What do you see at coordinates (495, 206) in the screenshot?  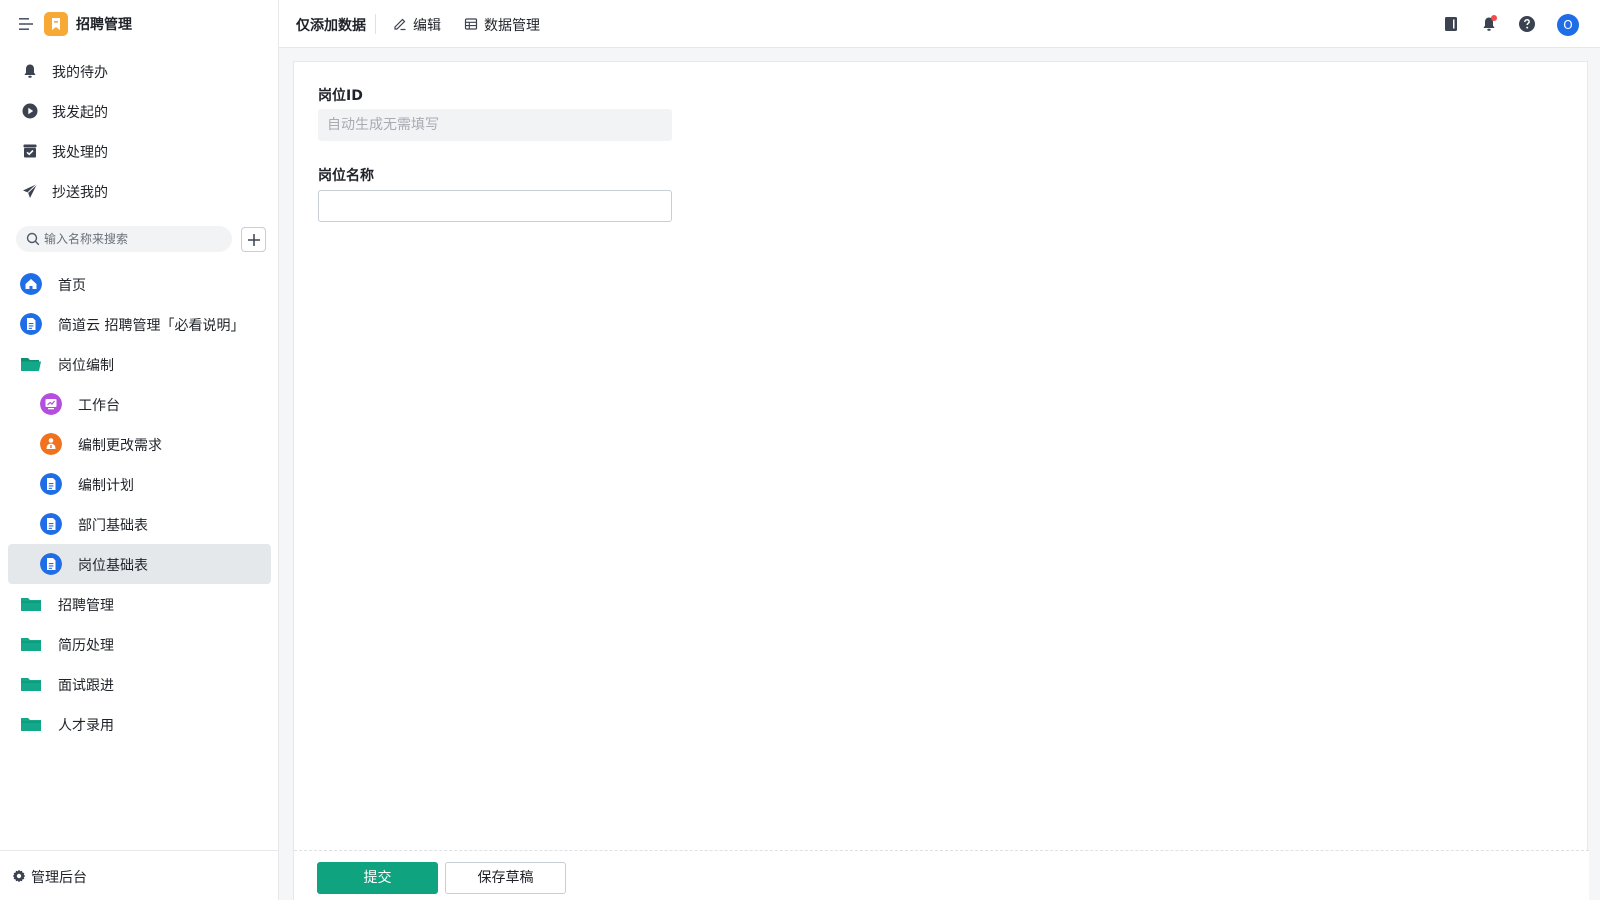 I see `position-name-input` at bounding box center [495, 206].